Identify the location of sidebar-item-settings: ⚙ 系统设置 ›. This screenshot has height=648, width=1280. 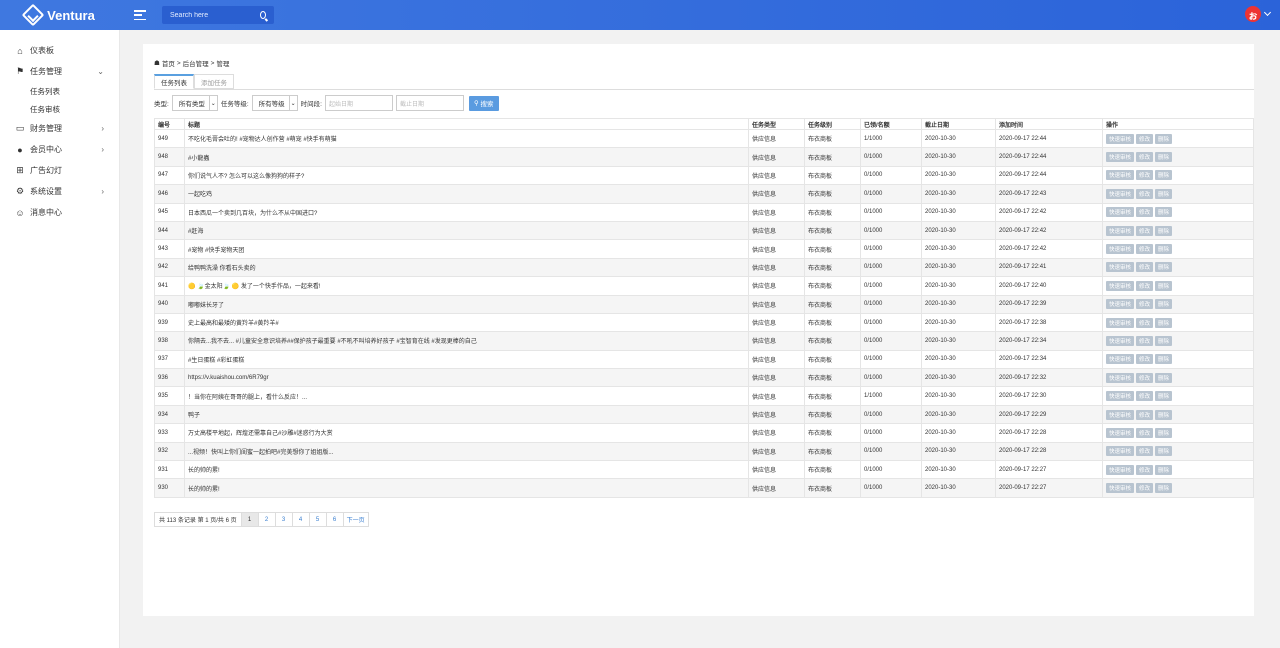
(59, 191).